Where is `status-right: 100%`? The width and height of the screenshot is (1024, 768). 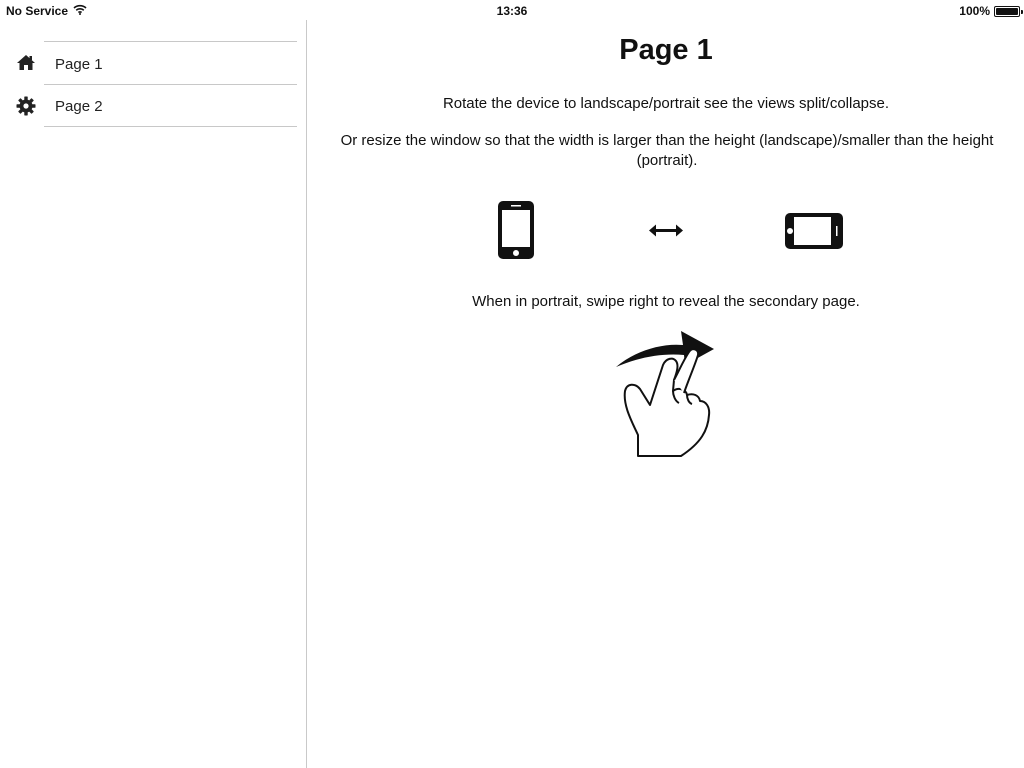 status-right: 100% is located at coordinates (991, 11).